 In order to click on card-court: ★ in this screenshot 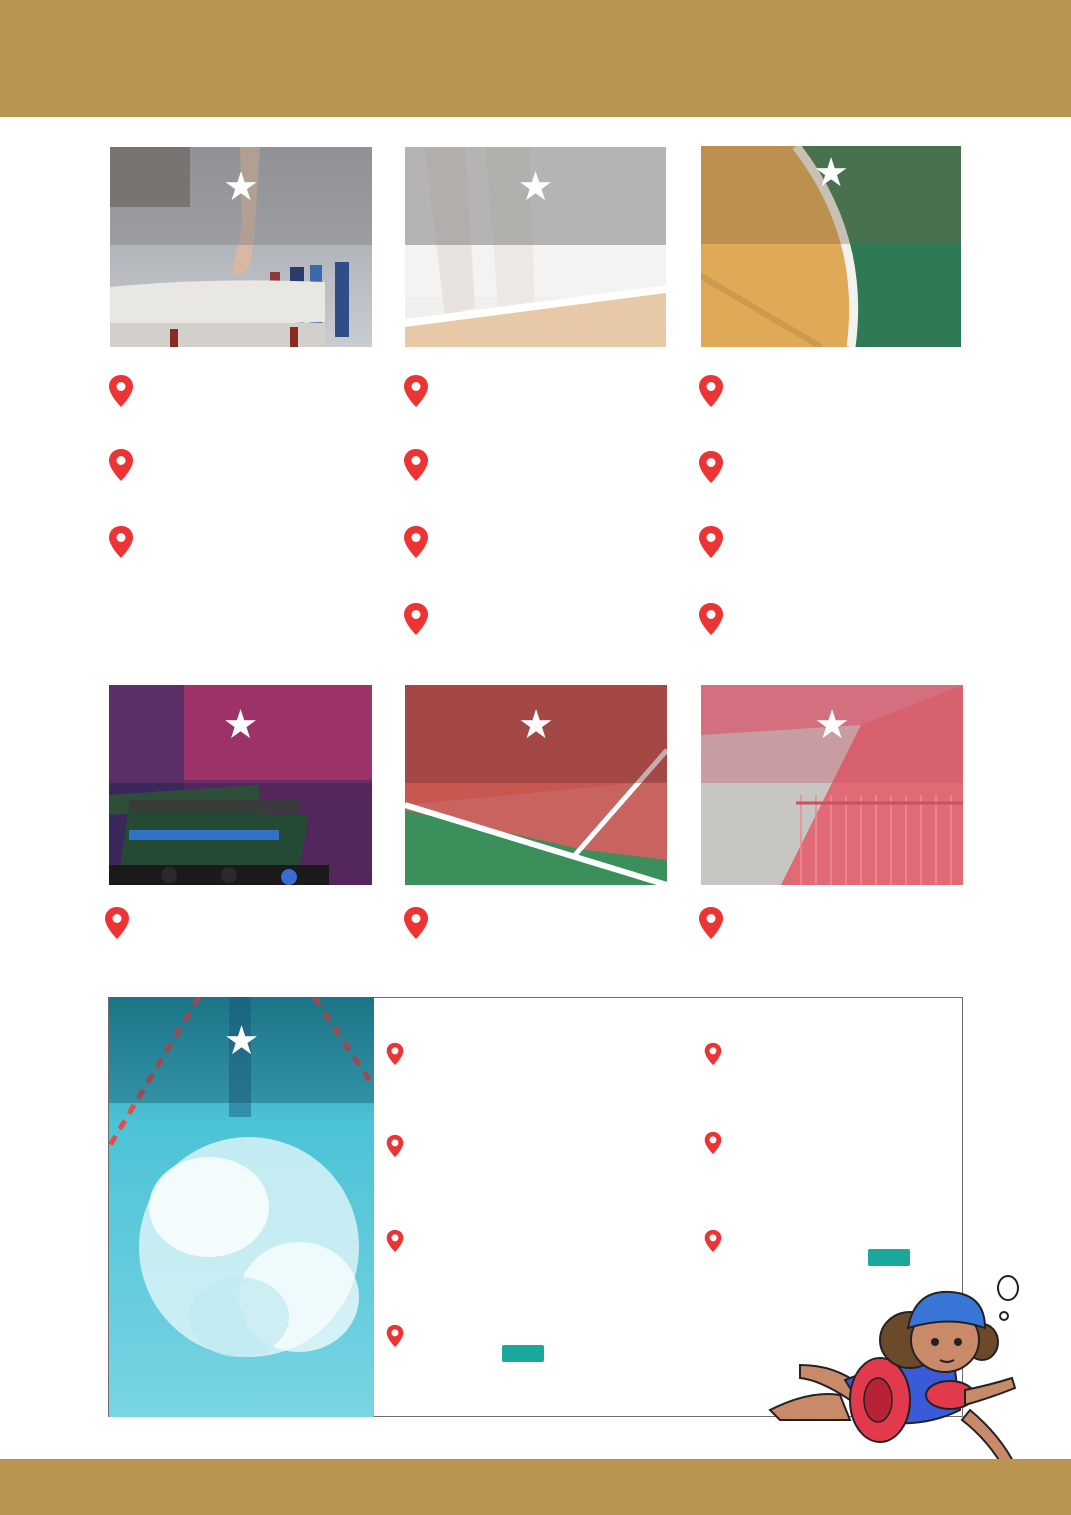, I will do `click(831, 246)`.